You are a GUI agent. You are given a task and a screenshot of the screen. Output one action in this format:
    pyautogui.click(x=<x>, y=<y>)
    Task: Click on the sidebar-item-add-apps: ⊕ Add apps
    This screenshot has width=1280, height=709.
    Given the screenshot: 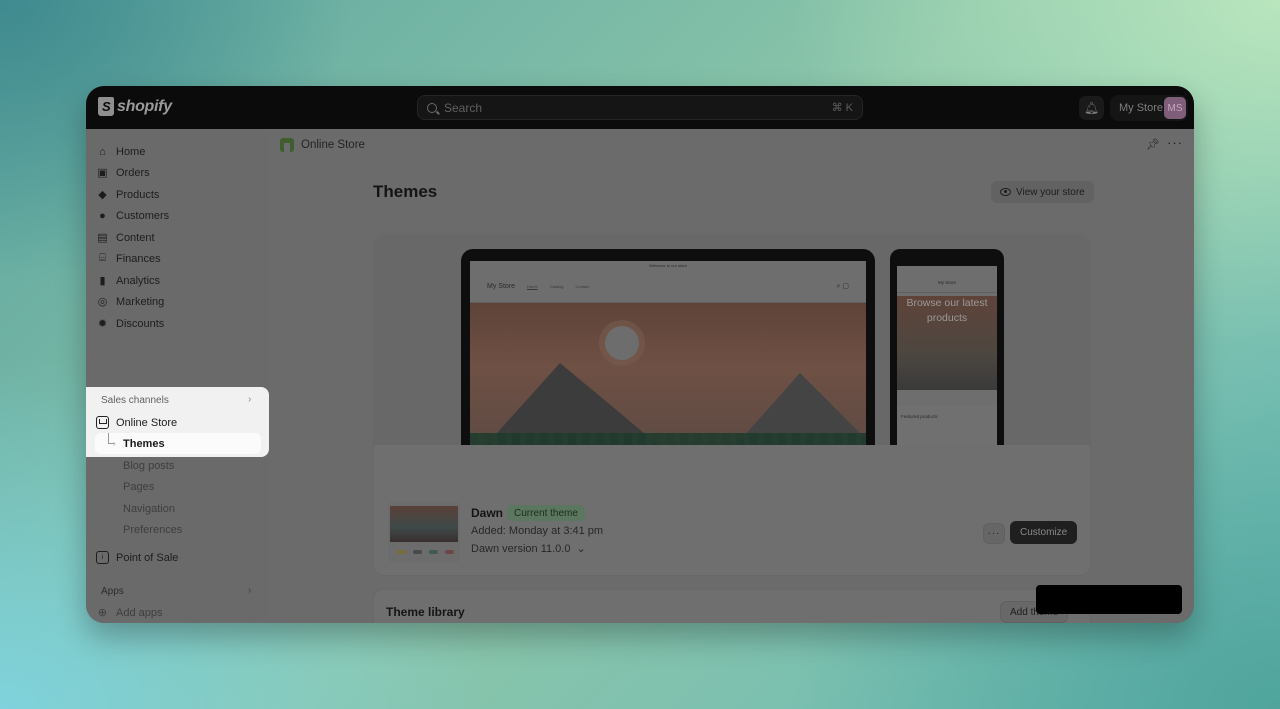 What is the action you would take?
    pyautogui.click(x=129, y=612)
    